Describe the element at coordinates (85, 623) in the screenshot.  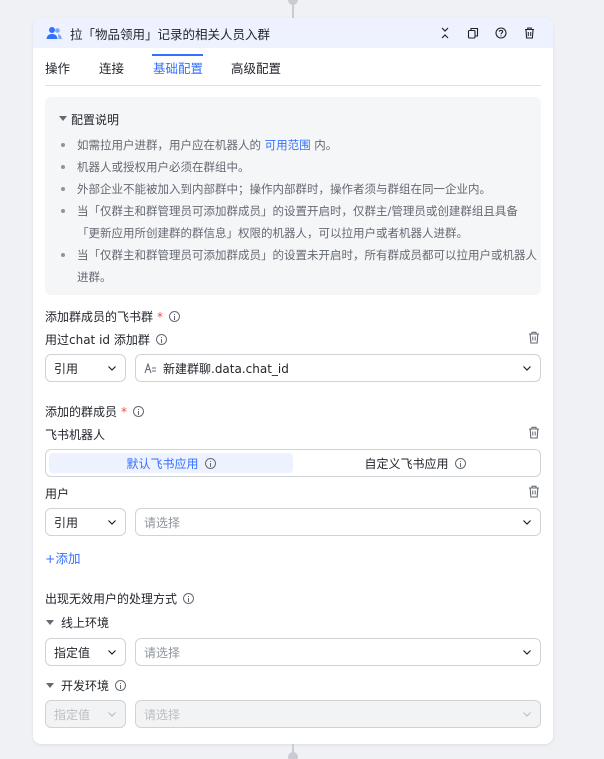
I see `online-env-label: 线上环境` at that location.